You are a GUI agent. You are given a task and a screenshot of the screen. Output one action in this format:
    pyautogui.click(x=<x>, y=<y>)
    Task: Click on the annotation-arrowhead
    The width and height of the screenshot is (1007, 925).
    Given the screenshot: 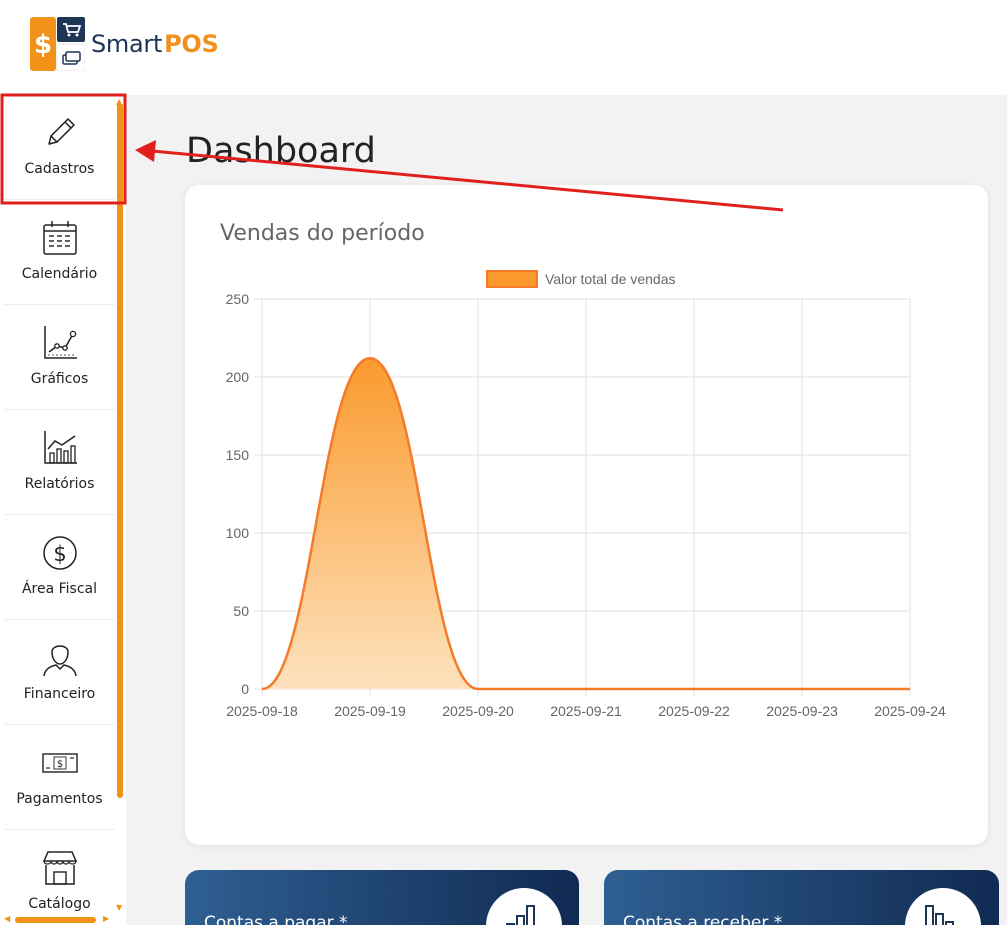 What is the action you would take?
    pyautogui.click(x=145, y=151)
    